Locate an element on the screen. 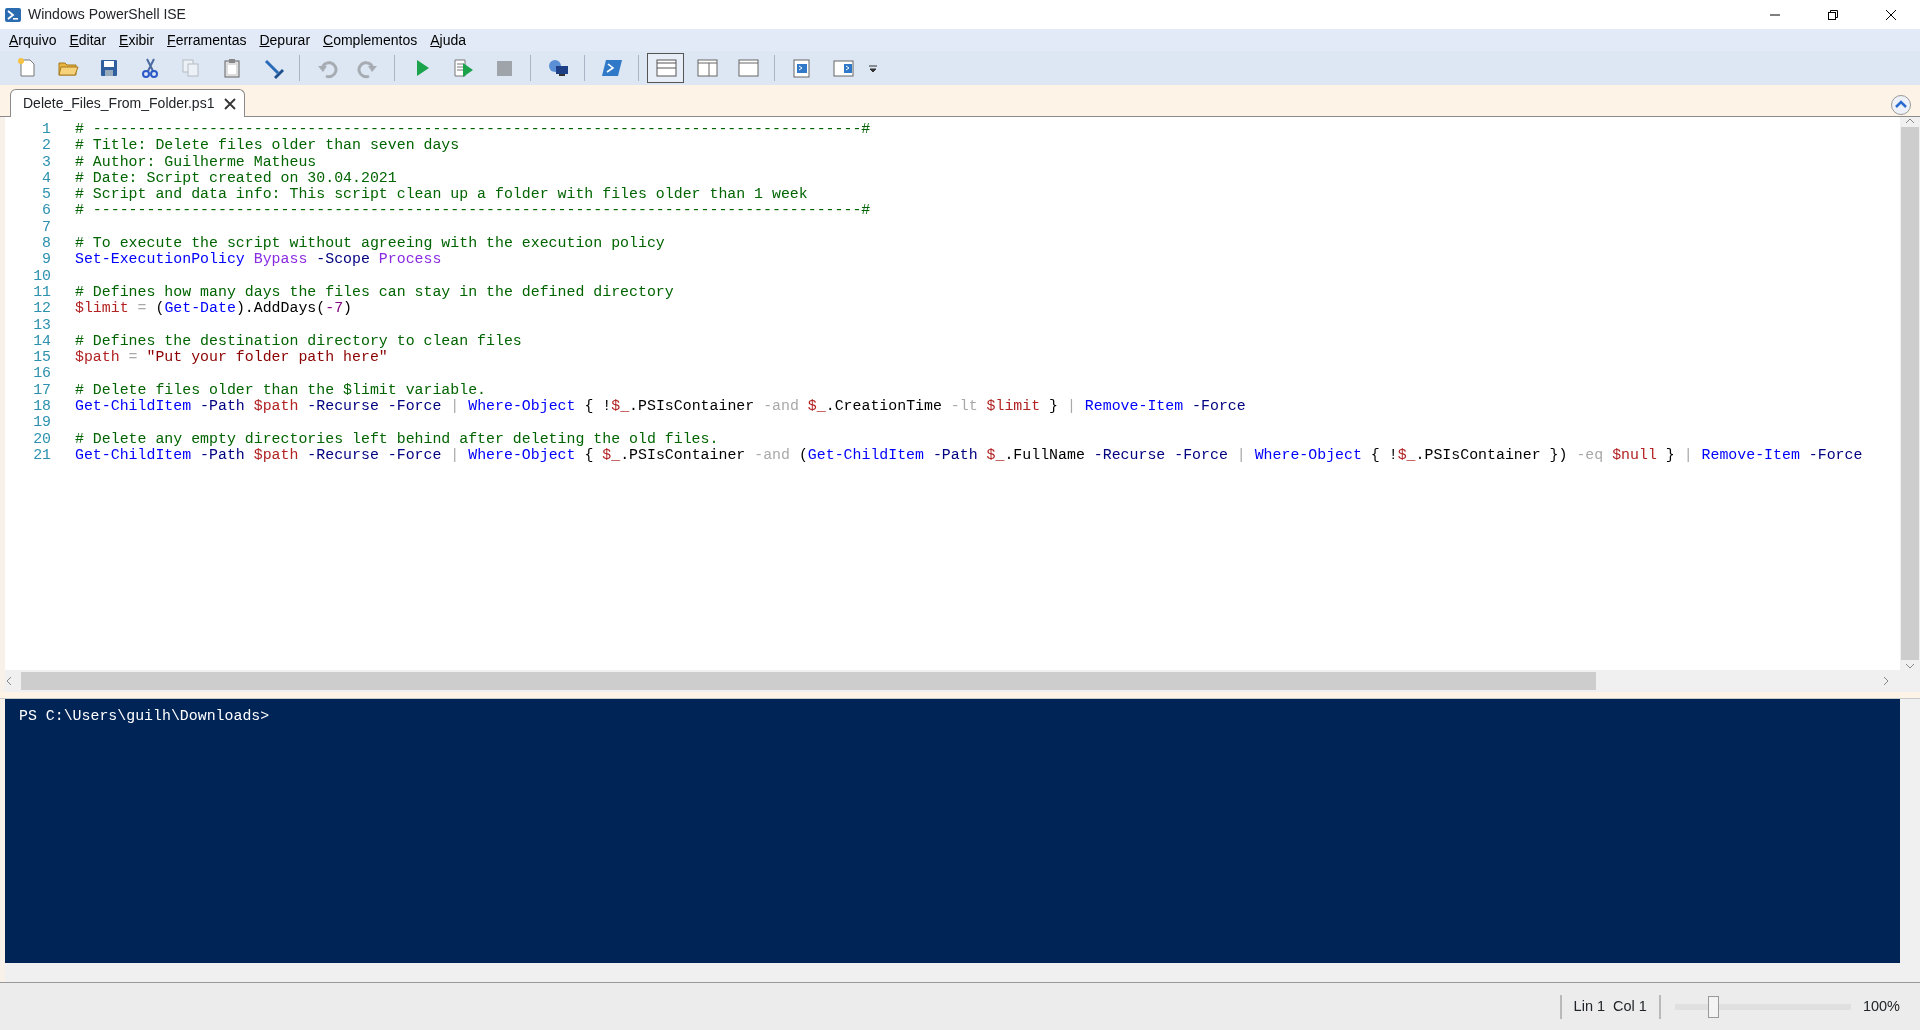 The height and width of the screenshot is (1030, 1920). window-title: Windows PowerShell ISE is located at coordinates (107, 14).